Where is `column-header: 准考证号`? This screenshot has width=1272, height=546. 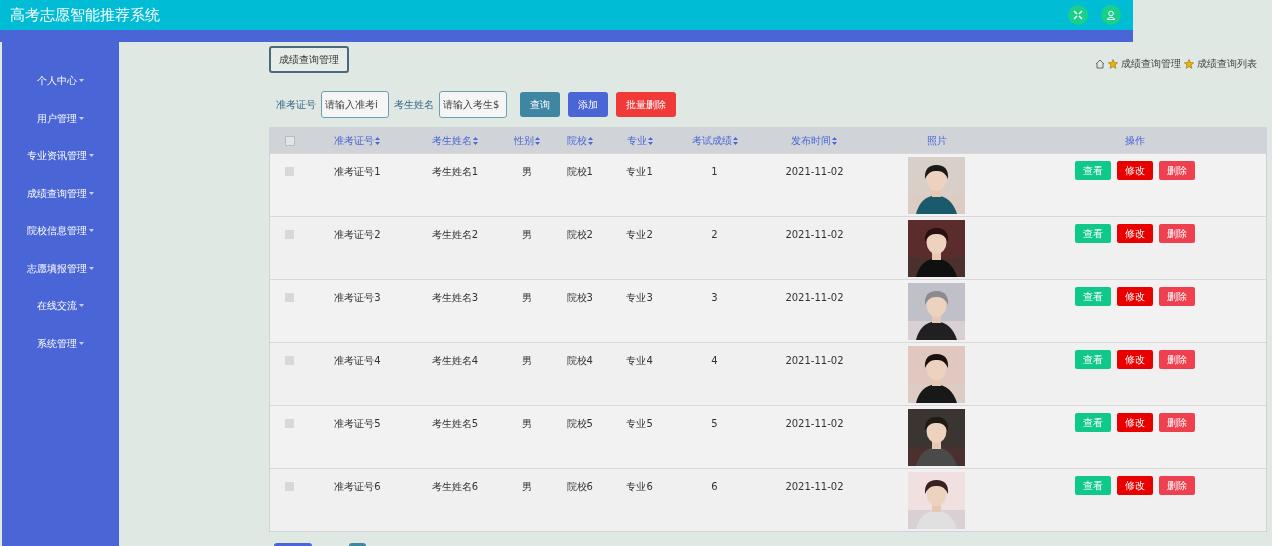
column-header: 准考证号 is located at coordinates (354, 140).